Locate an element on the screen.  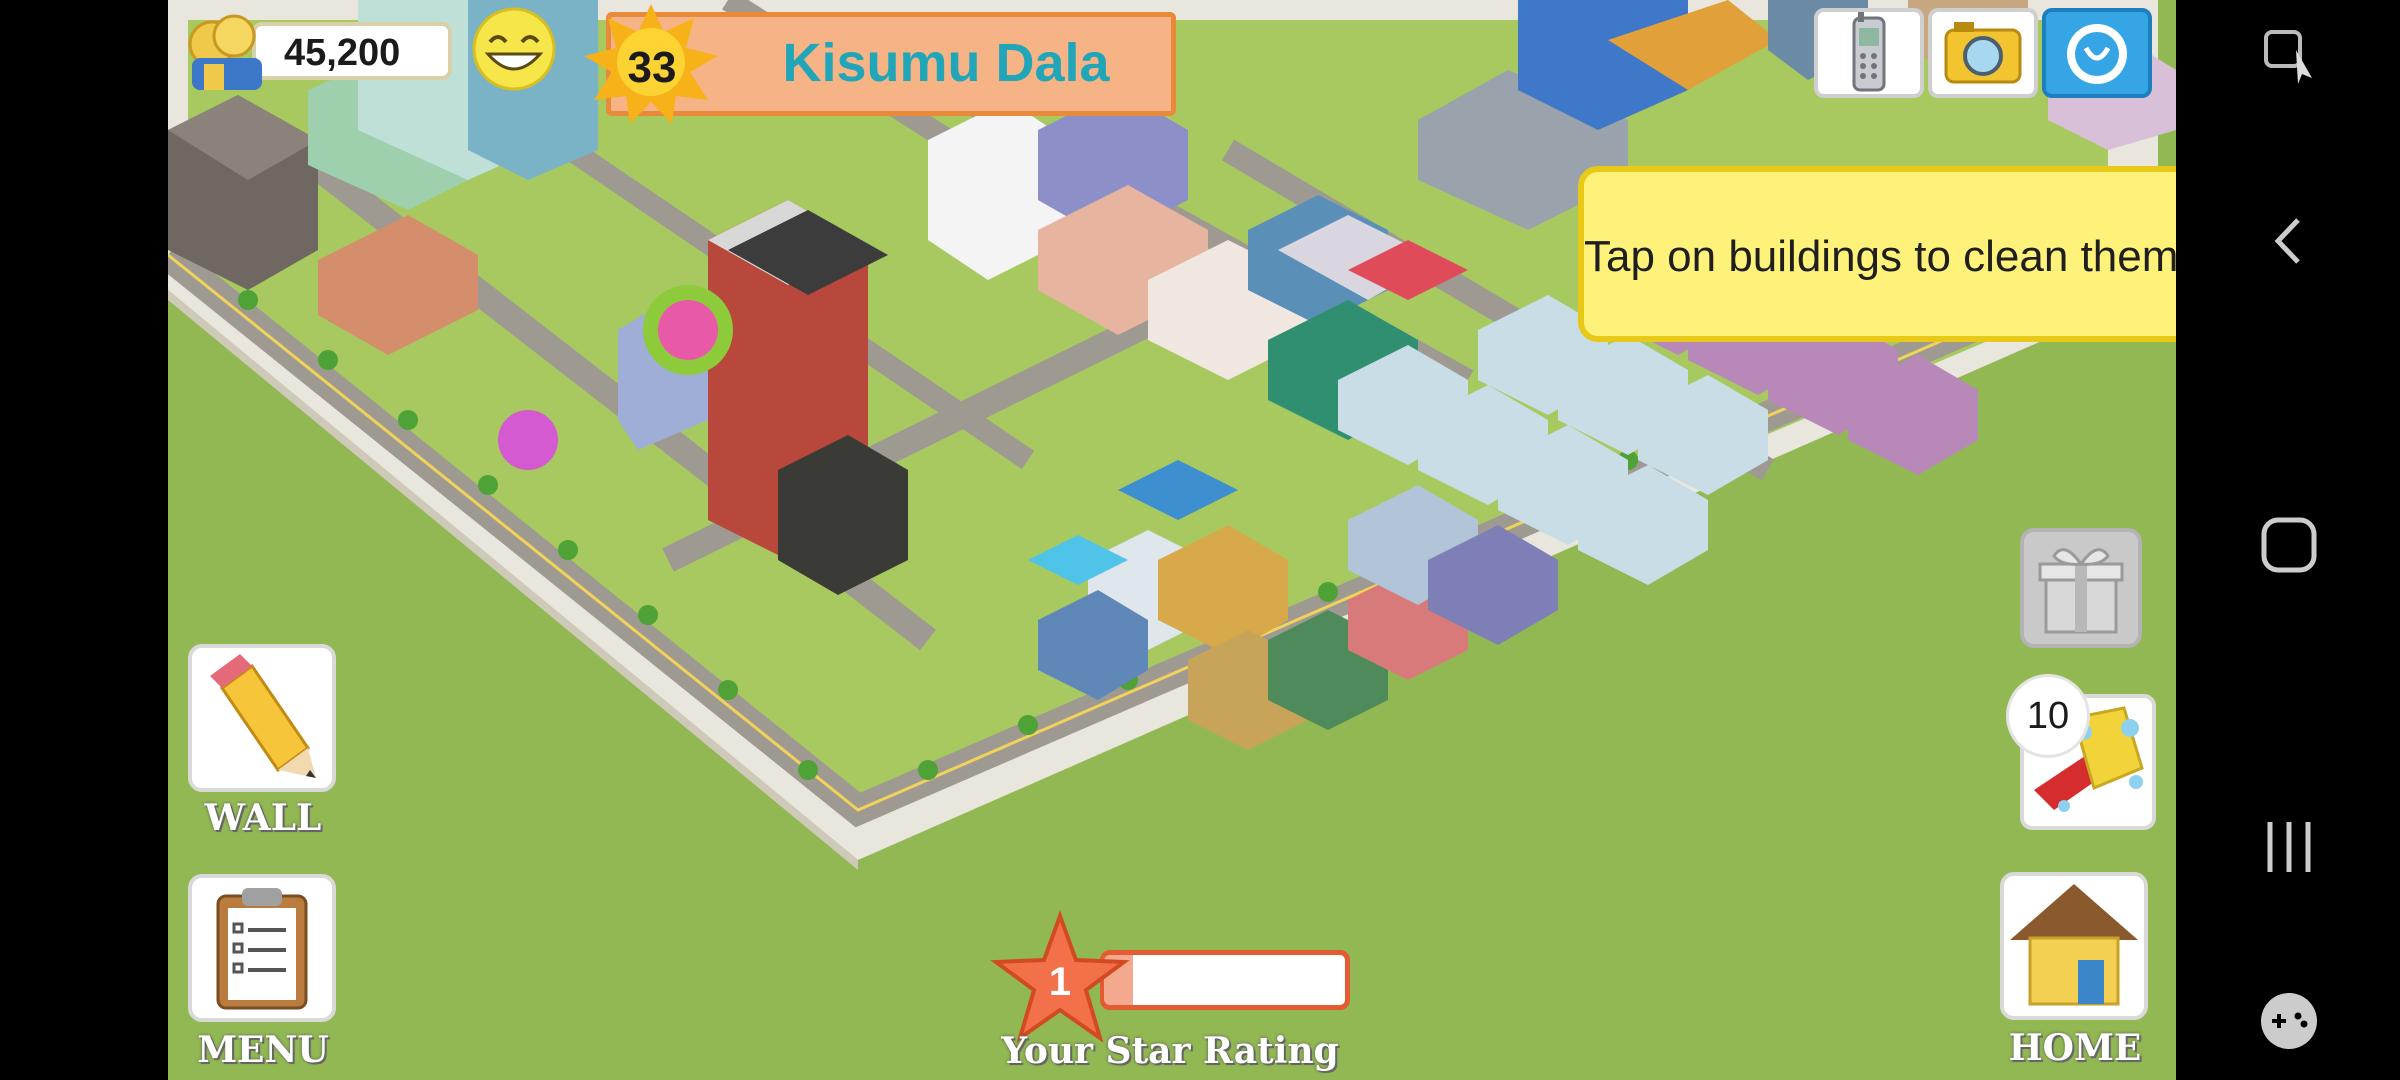
wall-box is located at coordinates (262, 718).